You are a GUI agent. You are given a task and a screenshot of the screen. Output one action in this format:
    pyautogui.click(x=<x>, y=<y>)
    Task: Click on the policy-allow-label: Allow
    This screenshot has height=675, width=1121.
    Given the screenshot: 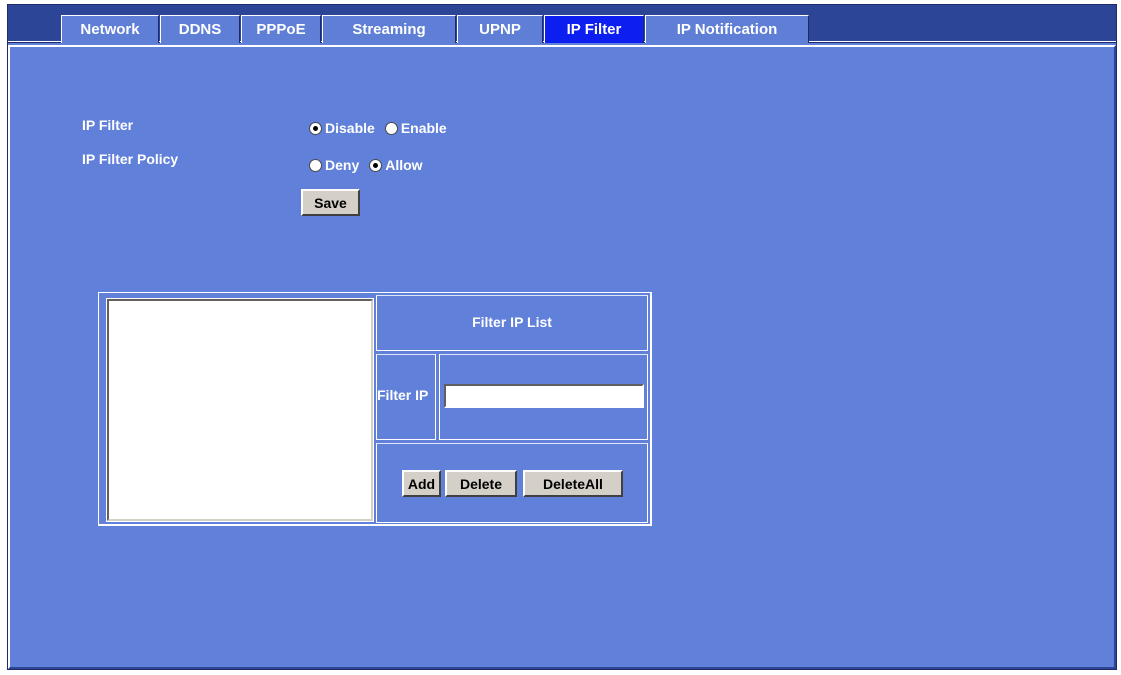 What is the action you would take?
    pyautogui.click(x=403, y=165)
    